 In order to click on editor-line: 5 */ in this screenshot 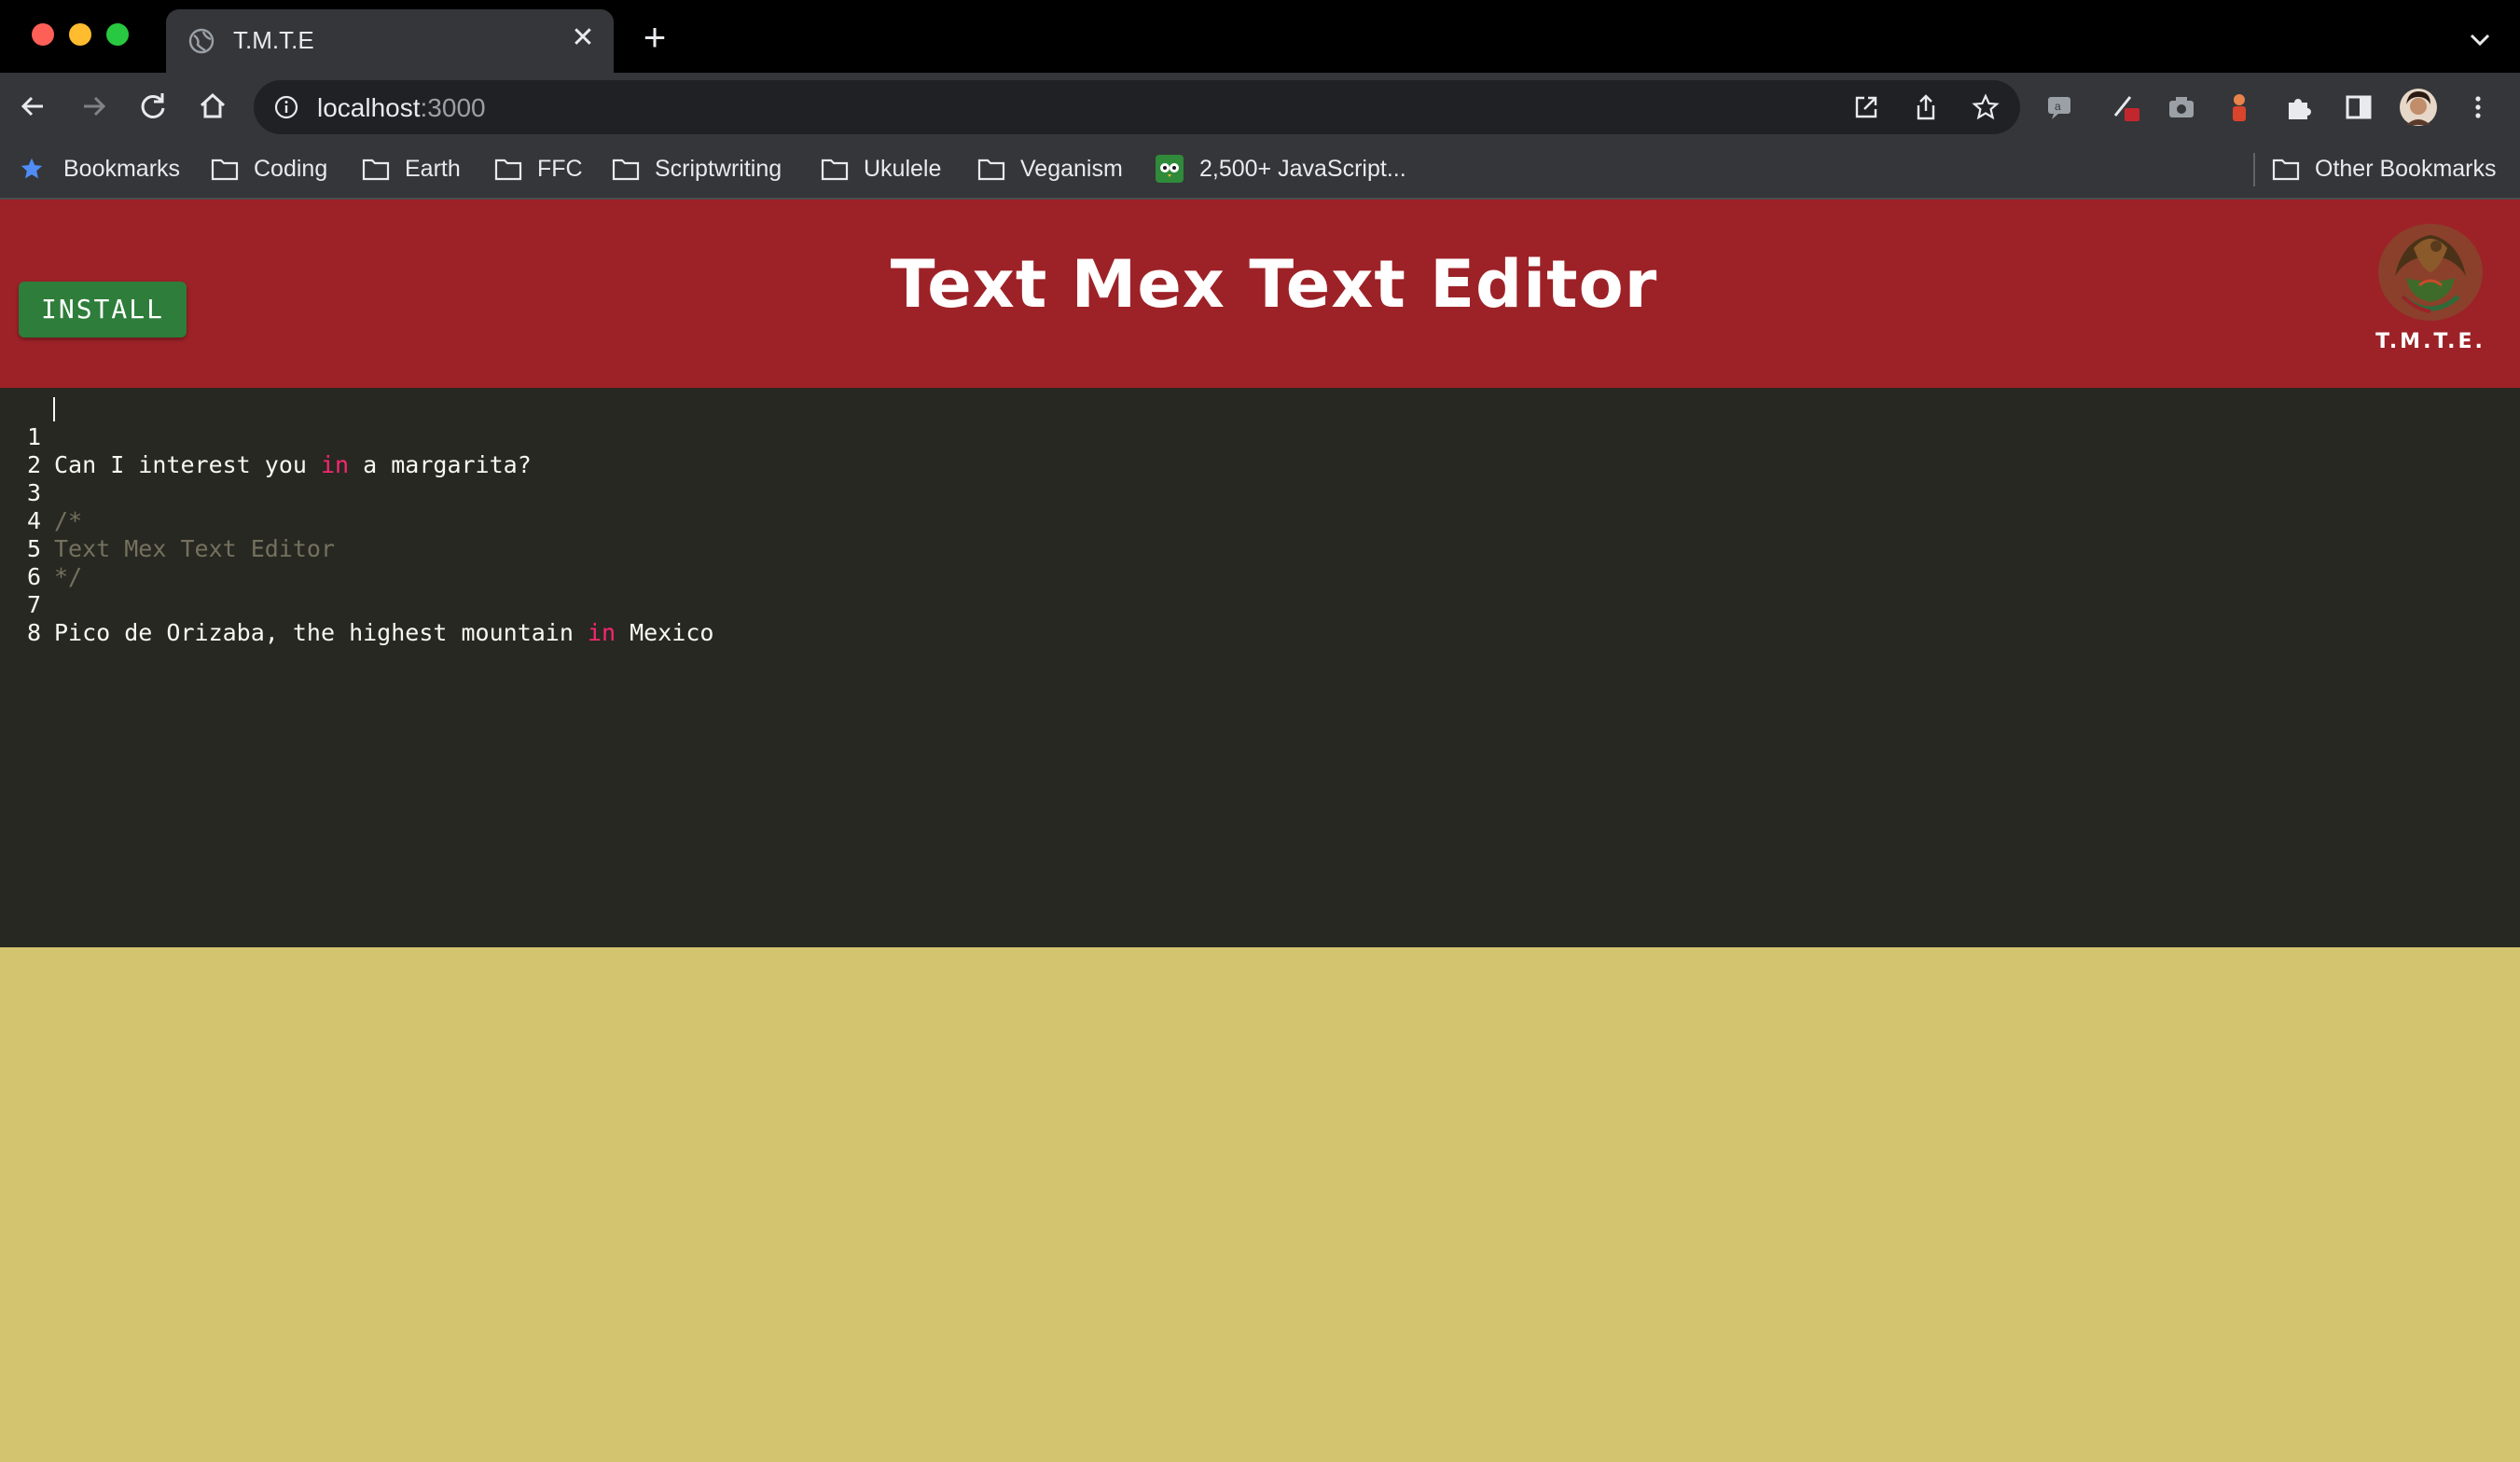, I will do `click(1260, 548)`.